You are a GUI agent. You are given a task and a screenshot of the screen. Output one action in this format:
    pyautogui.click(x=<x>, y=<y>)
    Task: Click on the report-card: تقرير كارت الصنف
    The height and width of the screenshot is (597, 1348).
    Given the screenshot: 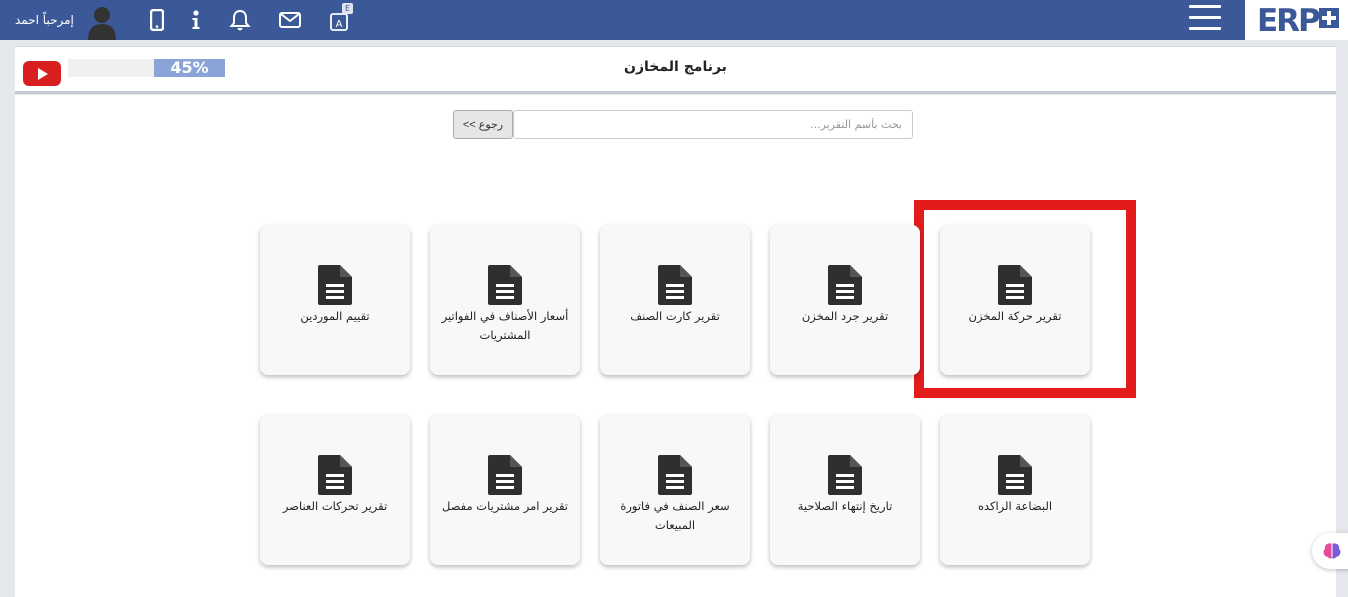 What is the action you would take?
    pyautogui.click(x=675, y=300)
    